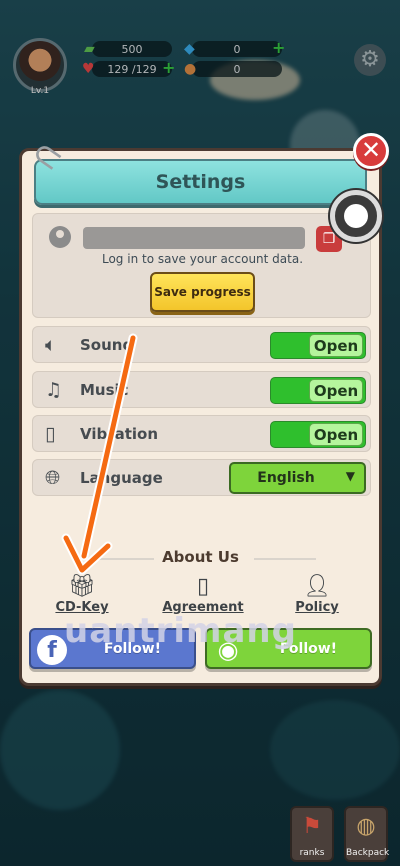 This screenshot has height=866, width=400. I want to click on floating-record-button, so click(356, 216).